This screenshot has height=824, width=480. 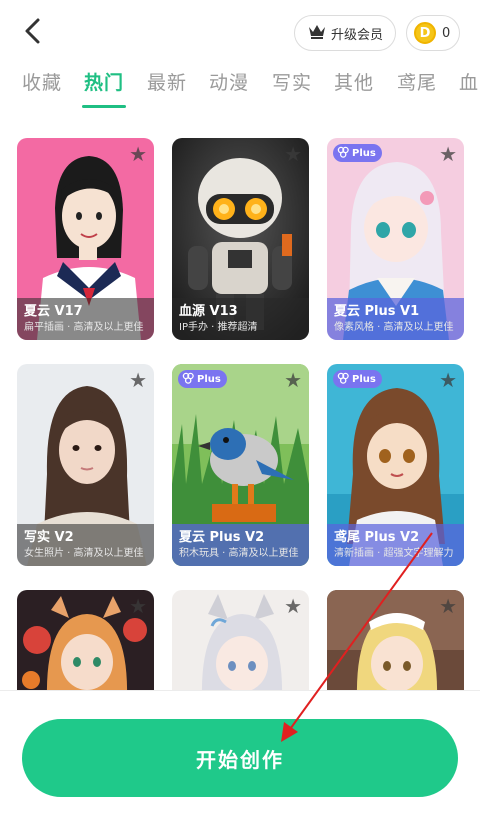 I want to click on vip-label: 升级会员, so click(x=356, y=35).